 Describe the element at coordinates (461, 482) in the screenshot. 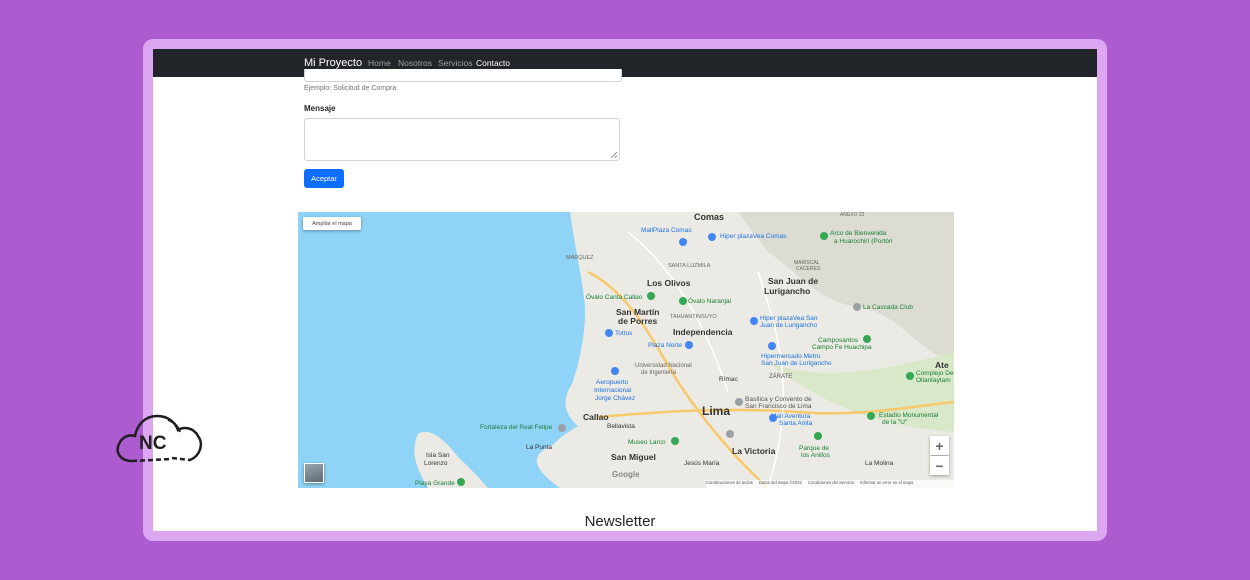

I see `beach-pin-icon` at that location.